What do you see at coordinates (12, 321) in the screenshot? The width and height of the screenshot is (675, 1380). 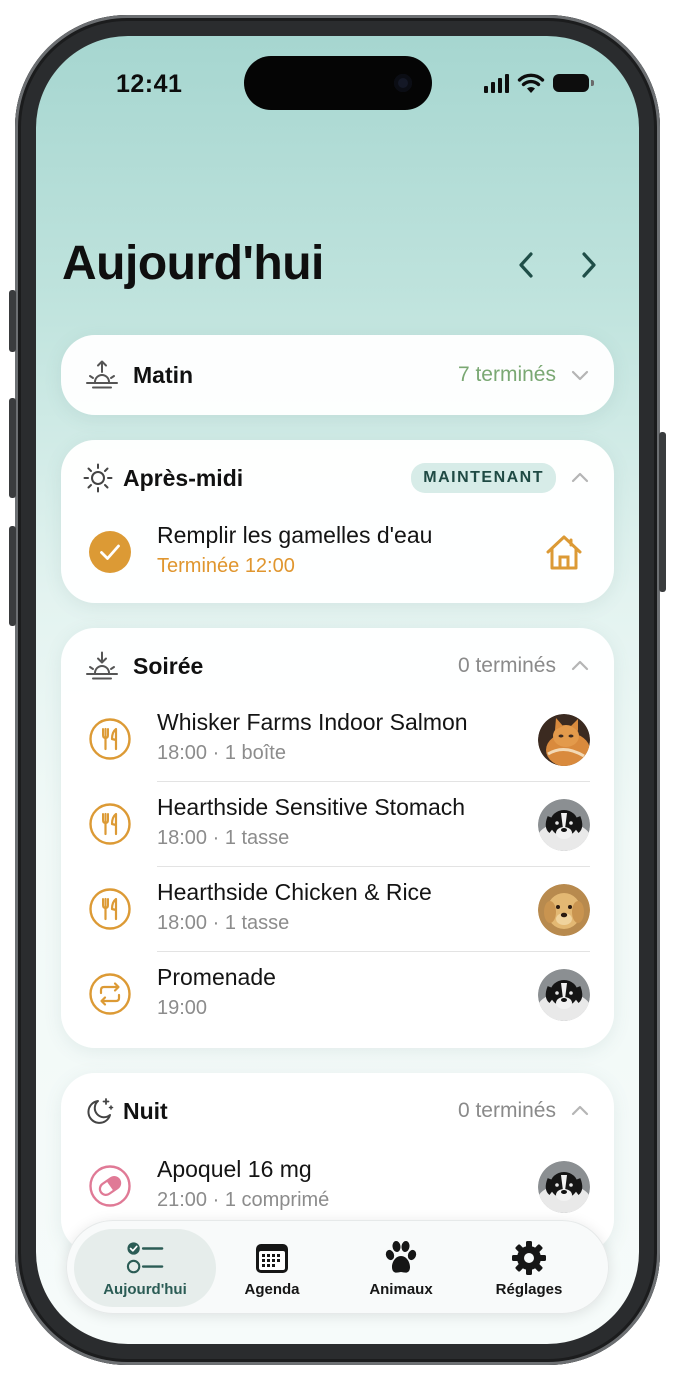 I see `action-button` at bounding box center [12, 321].